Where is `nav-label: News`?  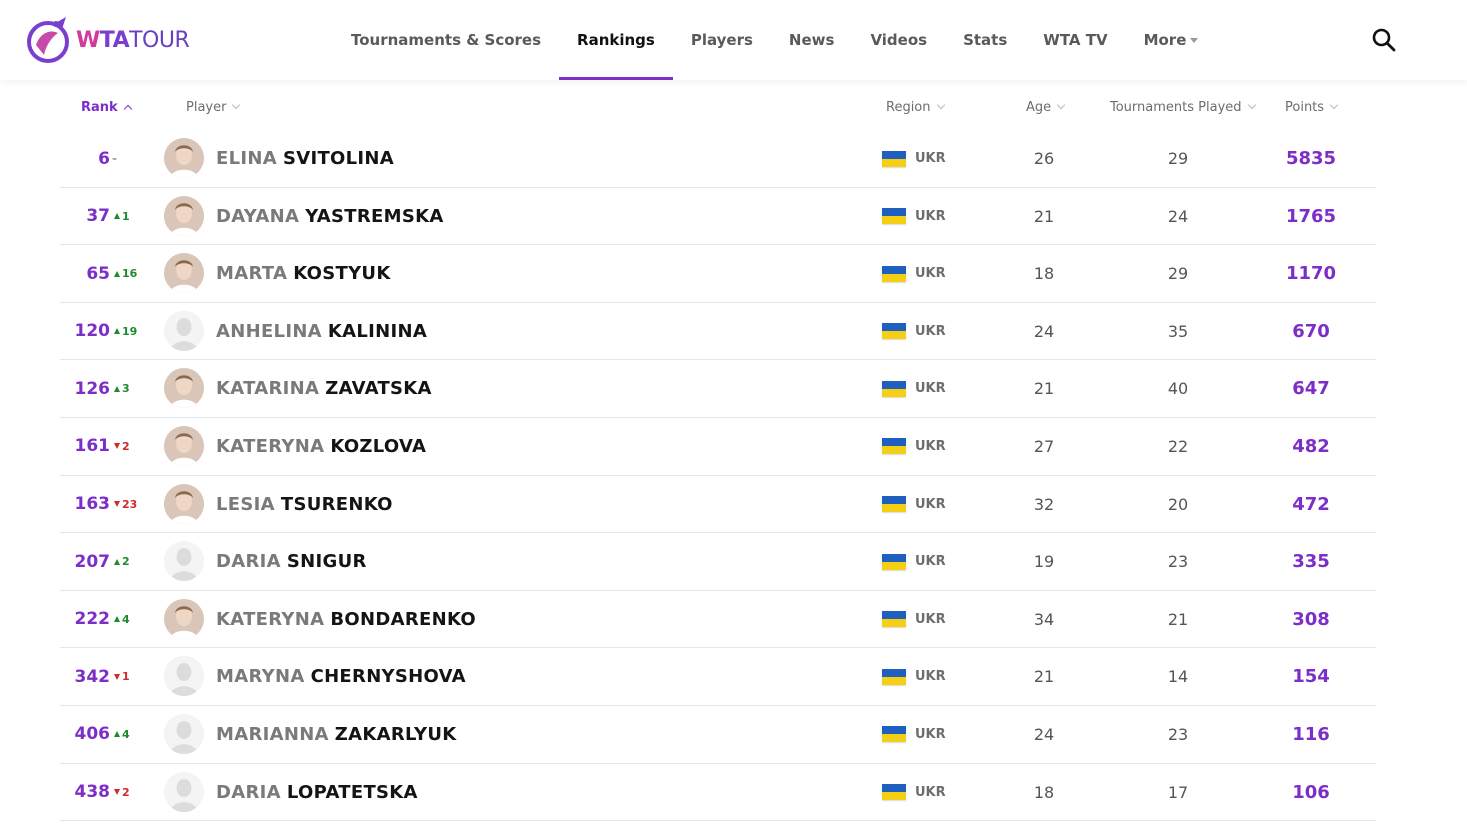
nav-label: News is located at coordinates (811, 40).